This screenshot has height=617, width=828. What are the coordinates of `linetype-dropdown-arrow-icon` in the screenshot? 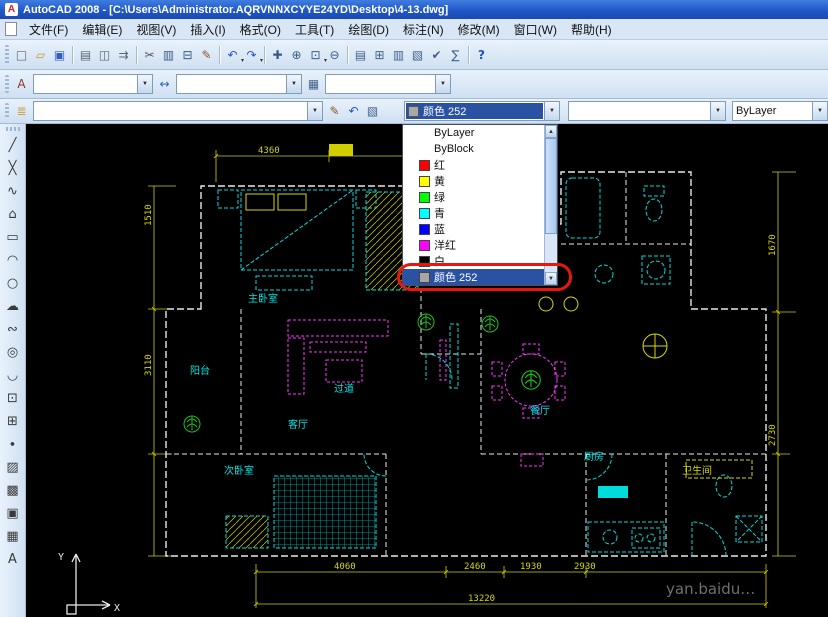 It's located at (717, 111).